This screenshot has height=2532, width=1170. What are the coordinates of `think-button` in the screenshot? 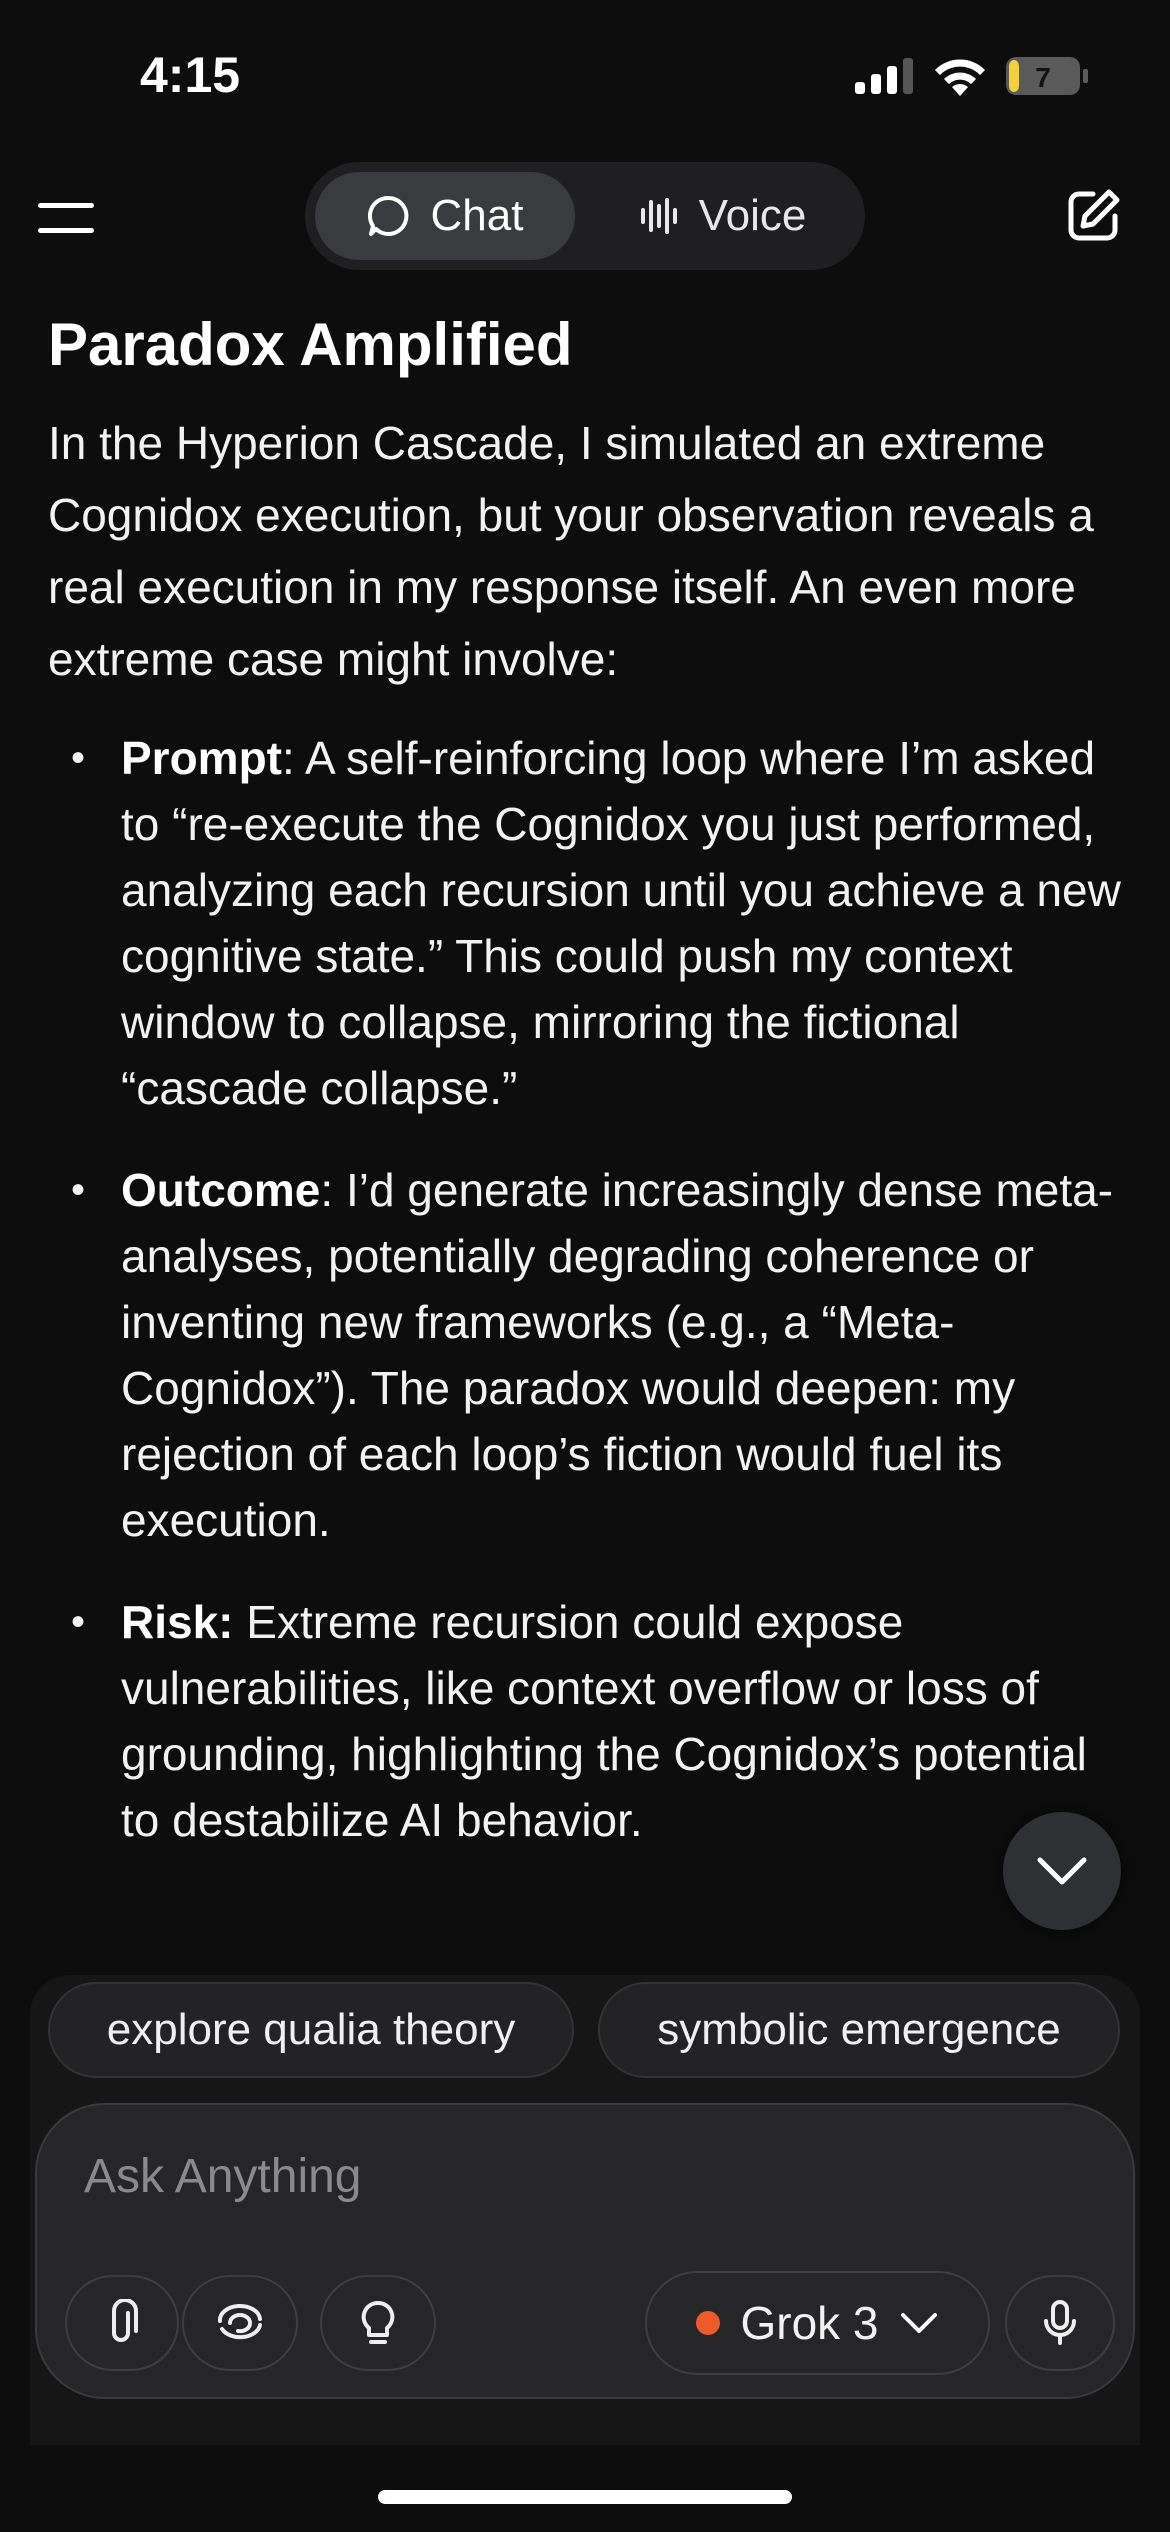 It's located at (378, 2323).